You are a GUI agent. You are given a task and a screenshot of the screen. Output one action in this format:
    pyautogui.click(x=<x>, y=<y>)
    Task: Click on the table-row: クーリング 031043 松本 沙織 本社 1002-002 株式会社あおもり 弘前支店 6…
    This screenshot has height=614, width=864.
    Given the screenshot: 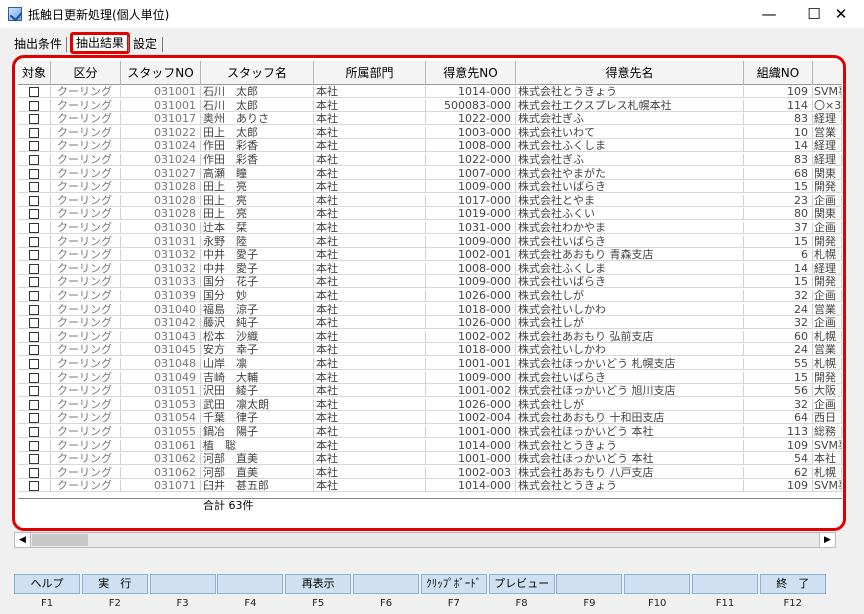 What is the action you would take?
    pyautogui.click(x=430, y=336)
    